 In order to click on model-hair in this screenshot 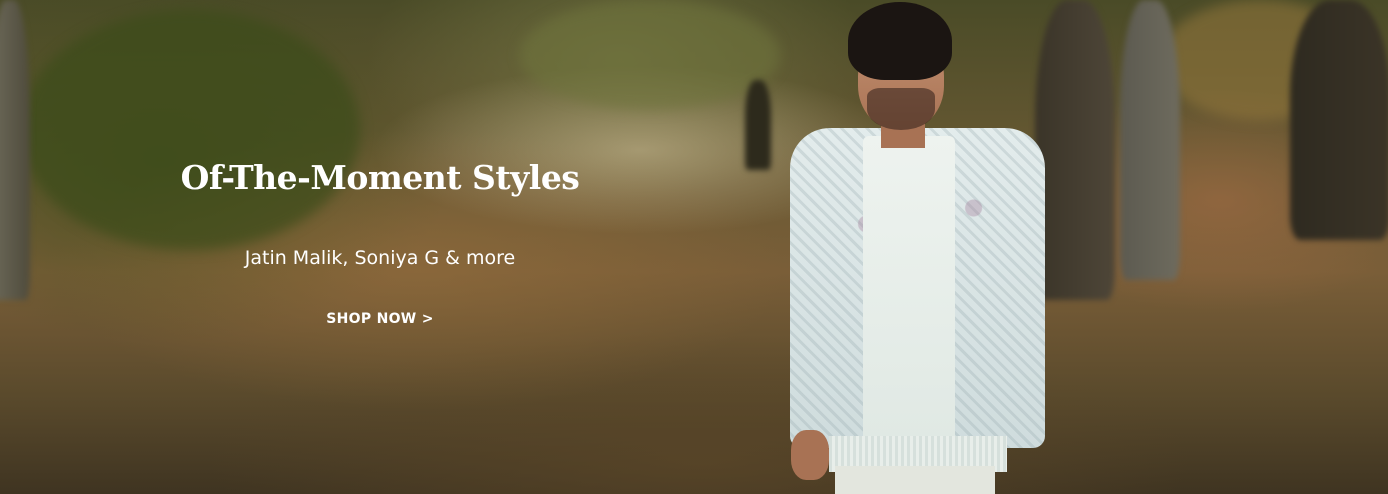, I will do `click(900, 41)`.